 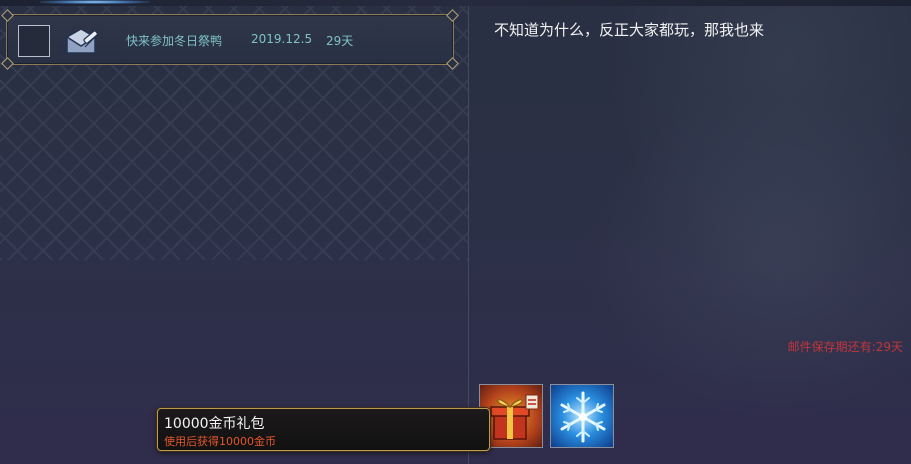 What do you see at coordinates (220, 441) in the screenshot?
I see `tooltip-description: 使用后获得10000金币` at bounding box center [220, 441].